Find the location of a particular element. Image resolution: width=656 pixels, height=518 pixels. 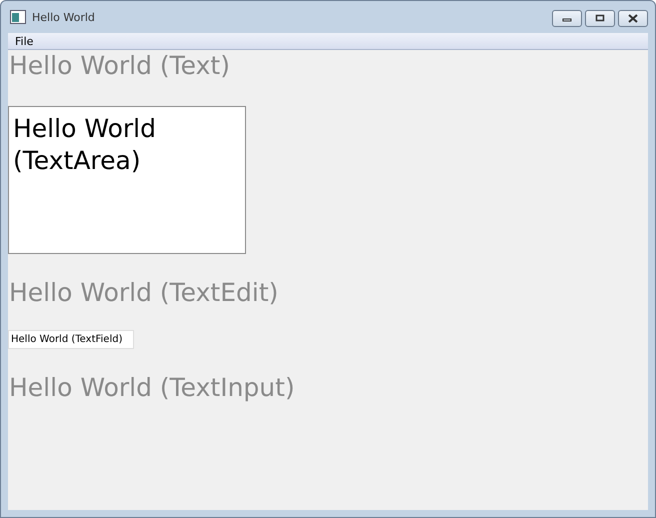

minimize-button is located at coordinates (567, 18).